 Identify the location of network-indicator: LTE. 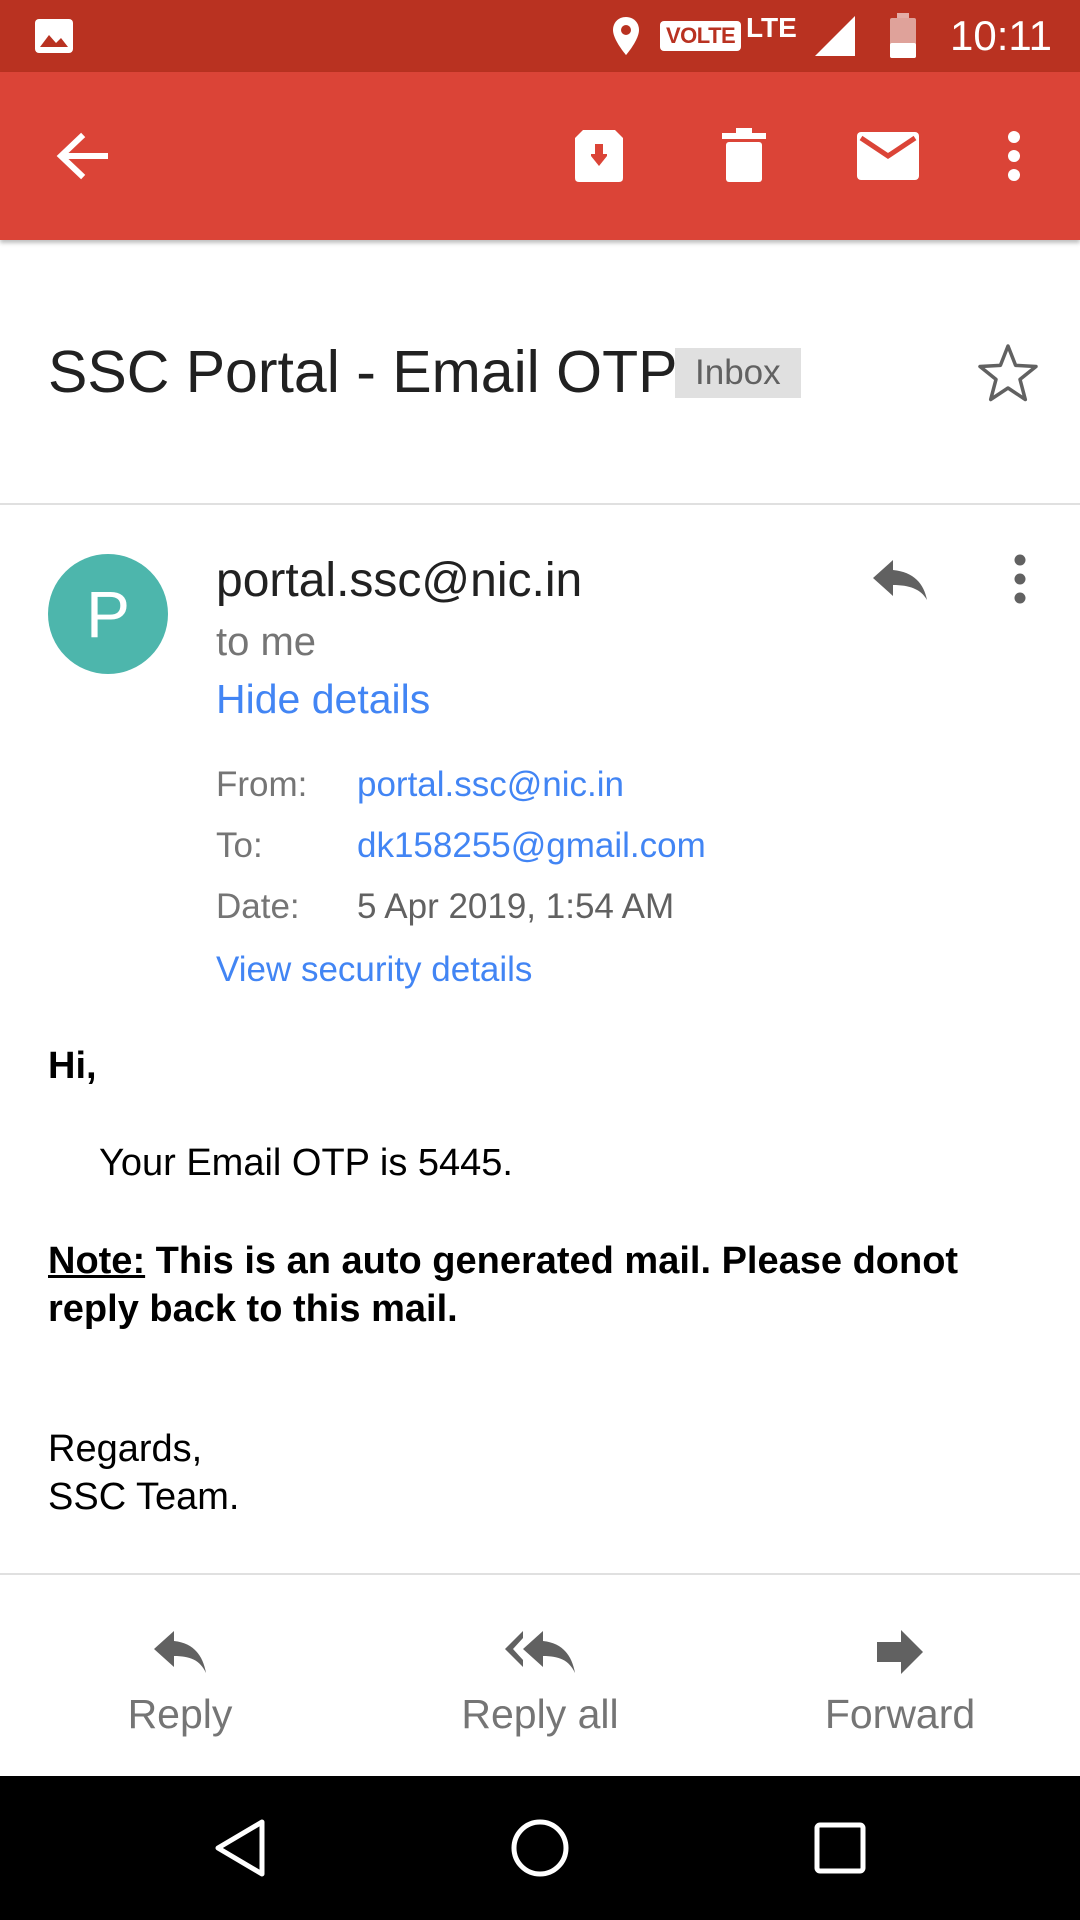
(771, 36).